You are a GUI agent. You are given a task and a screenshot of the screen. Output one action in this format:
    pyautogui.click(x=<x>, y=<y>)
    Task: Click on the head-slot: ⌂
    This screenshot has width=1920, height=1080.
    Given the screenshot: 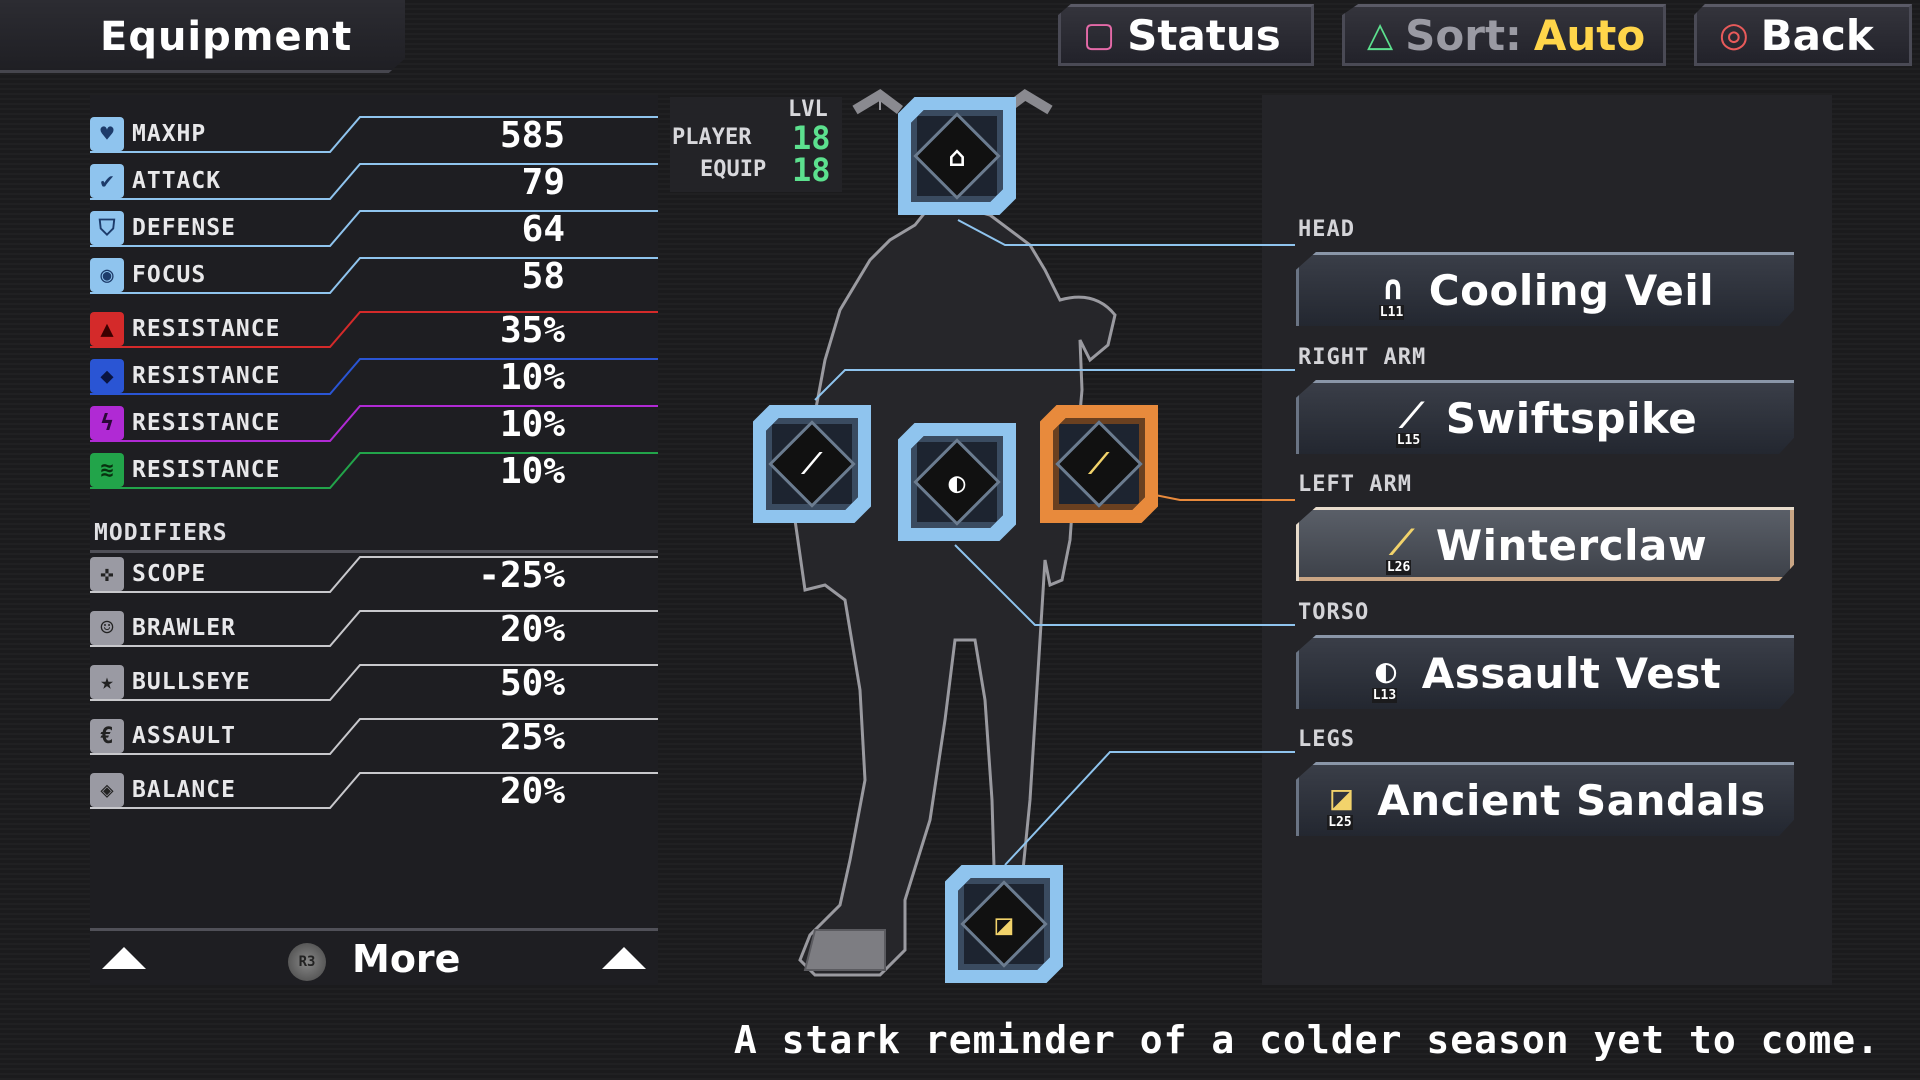 What is the action you would take?
    pyautogui.click(x=957, y=156)
    